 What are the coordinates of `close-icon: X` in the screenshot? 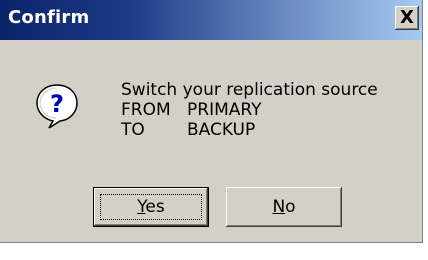 It's located at (407, 17).